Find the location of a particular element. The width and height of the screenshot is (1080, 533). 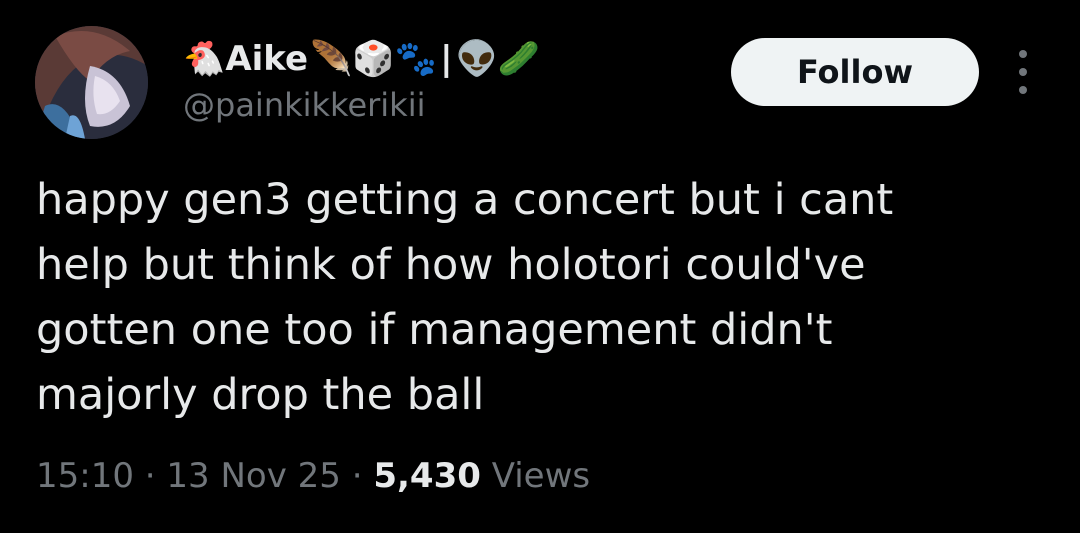

author-display-name: Aike is located at coordinates (266, 59).